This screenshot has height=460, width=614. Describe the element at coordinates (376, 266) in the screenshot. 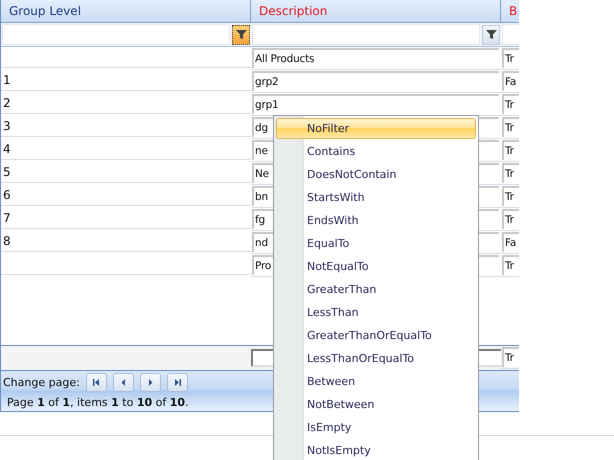

I see `menu-item: NotEqualTo` at that location.